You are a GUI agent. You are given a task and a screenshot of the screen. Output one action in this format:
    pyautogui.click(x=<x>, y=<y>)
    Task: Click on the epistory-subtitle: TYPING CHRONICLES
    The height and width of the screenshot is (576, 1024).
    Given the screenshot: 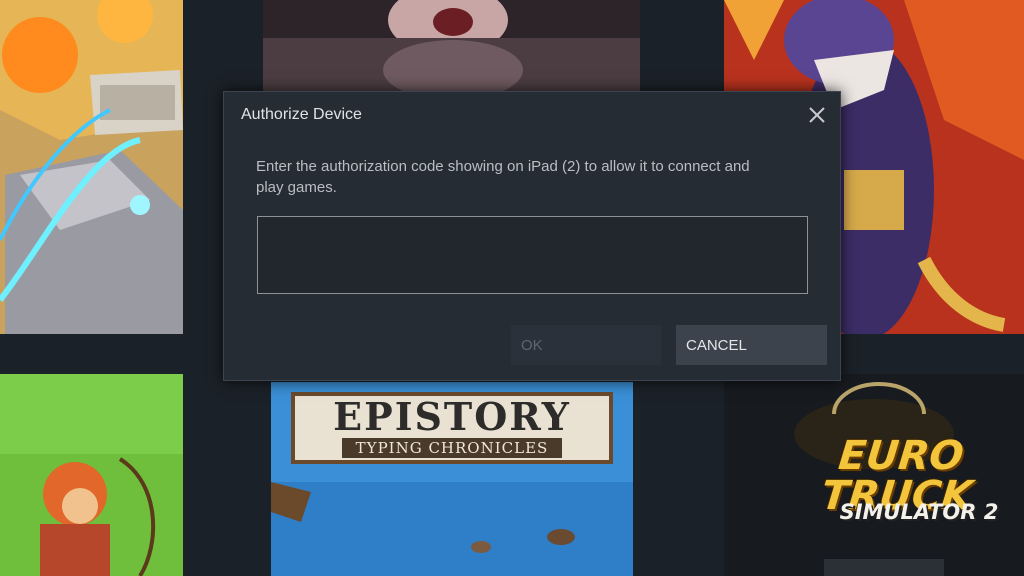 What is the action you would take?
    pyautogui.click(x=452, y=448)
    